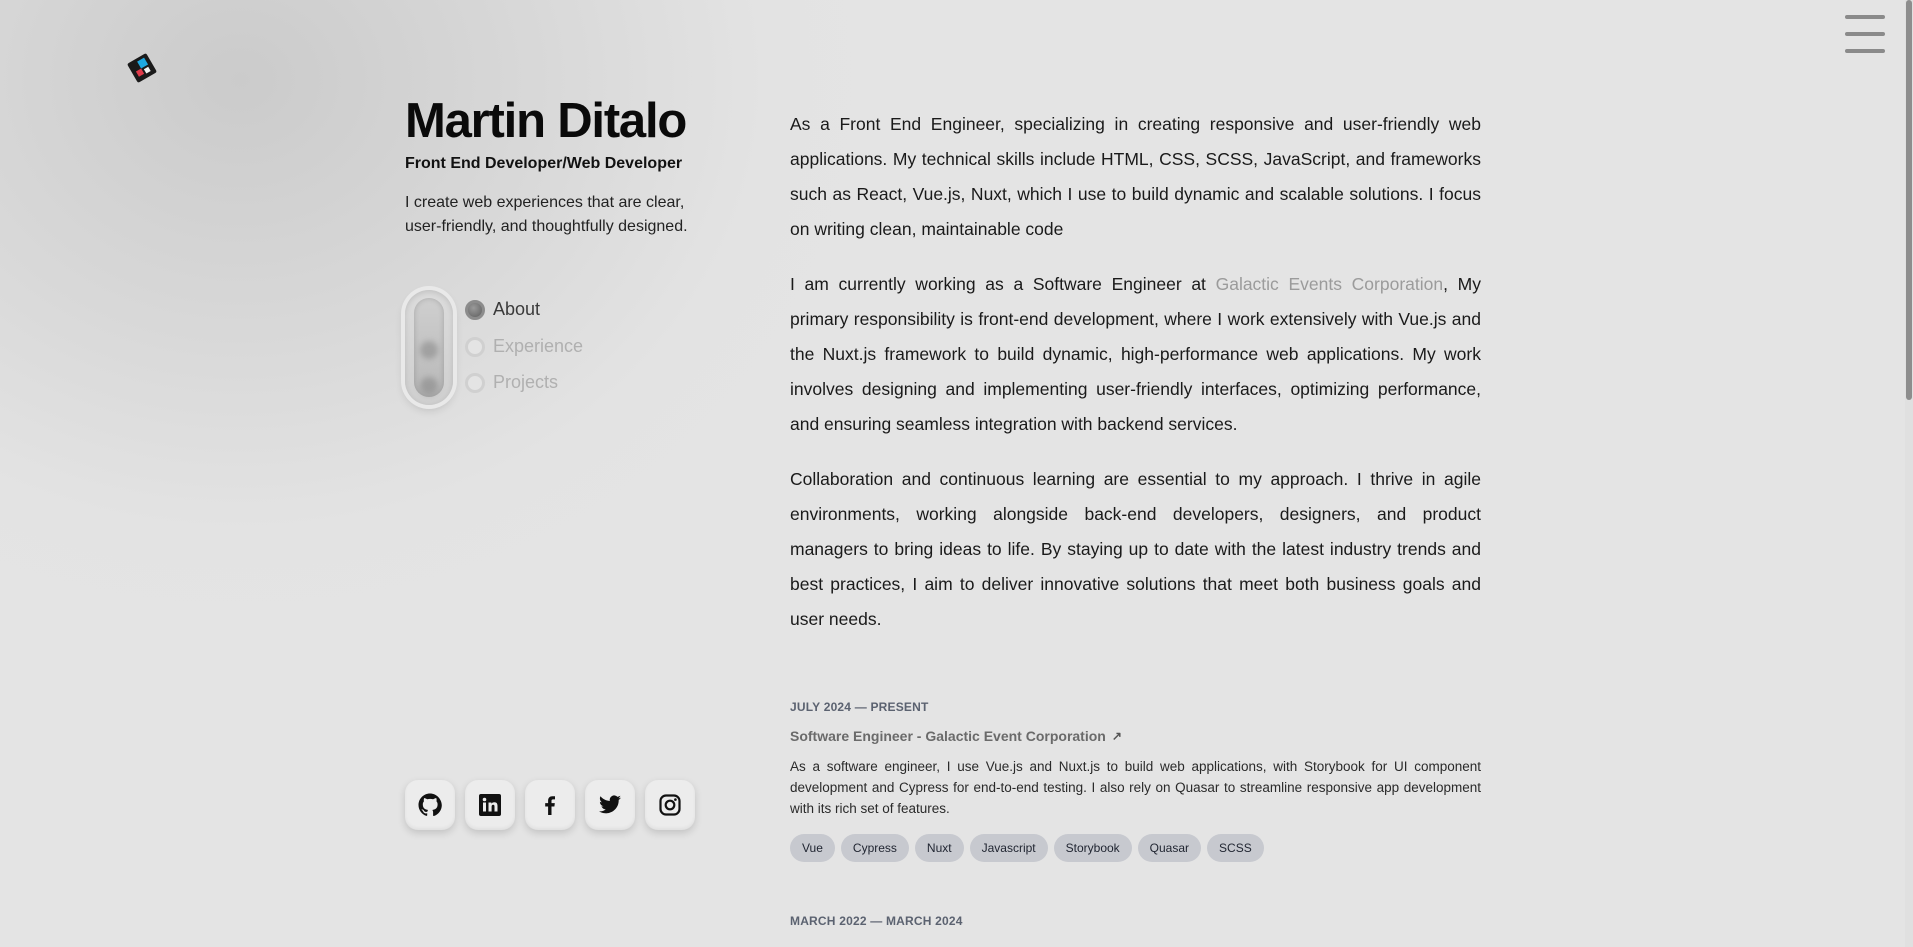  I want to click on instagram-link, so click(670, 805).